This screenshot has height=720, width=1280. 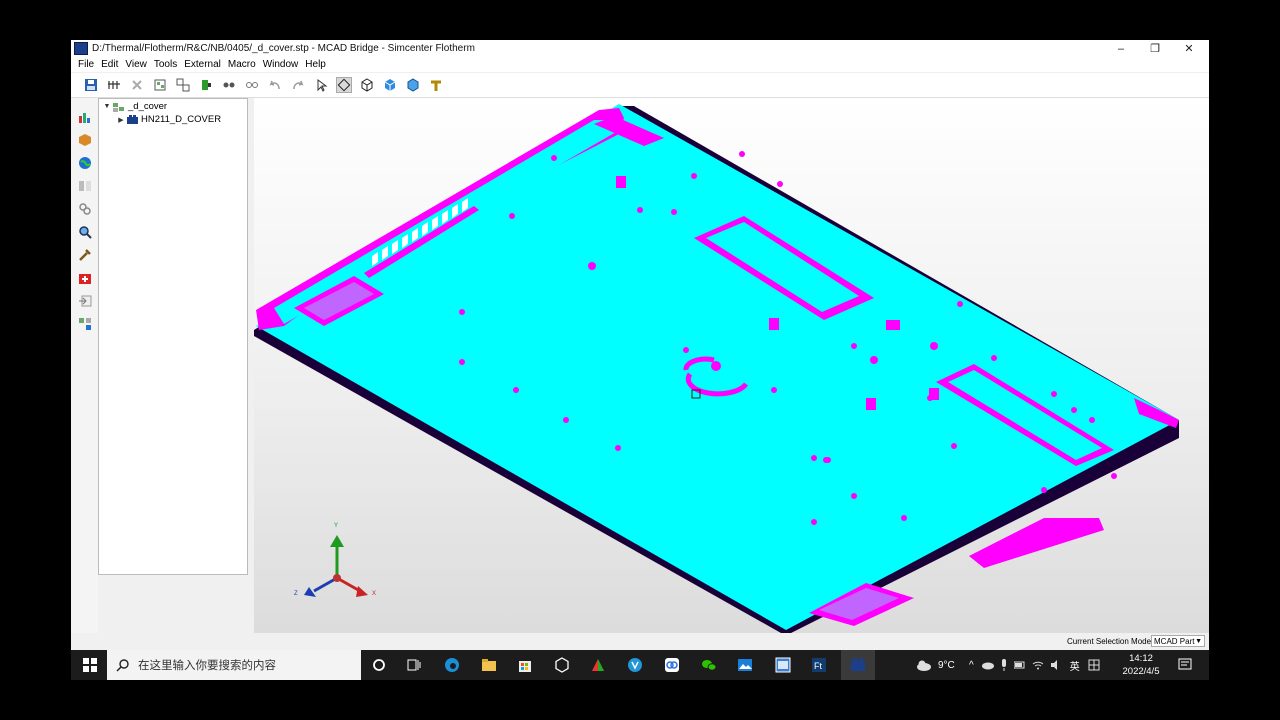 I want to click on side-toolbox, so click(x=84, y=374).